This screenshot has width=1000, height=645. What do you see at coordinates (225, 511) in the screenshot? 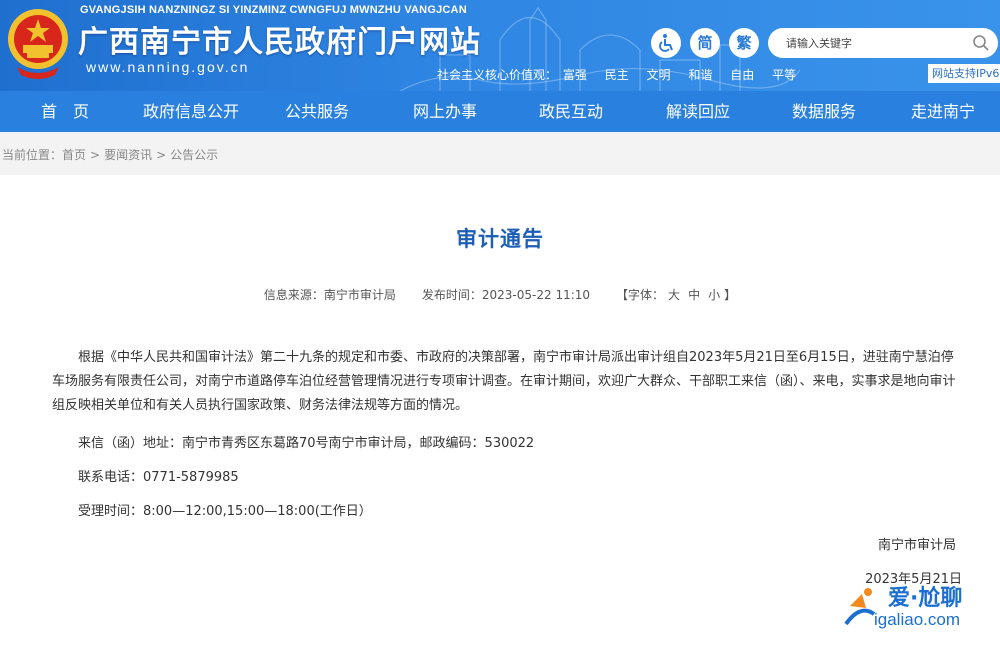
I see `article-hours: 受理时间：8:00—12:00,15:00—18:00(工作日）` at bounding box center [225, 511].